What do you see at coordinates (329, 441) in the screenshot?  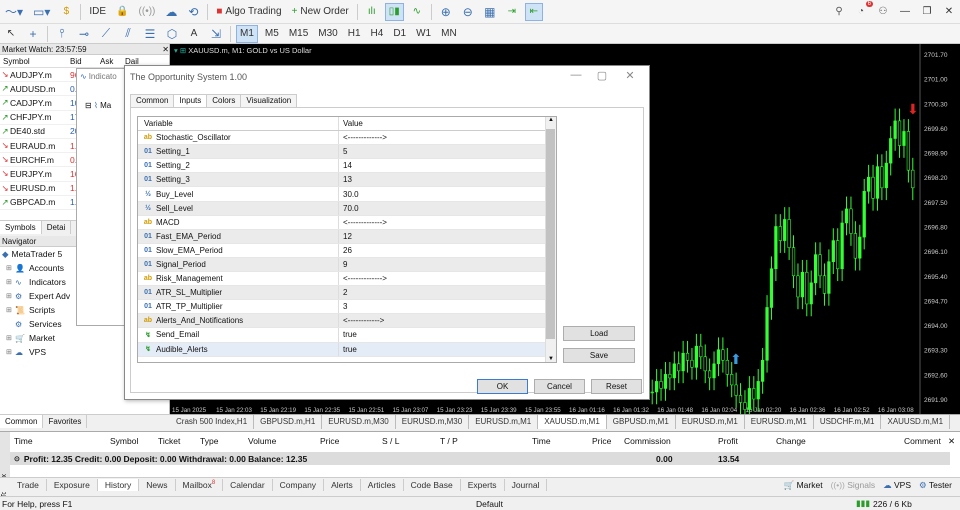 I see `column-price: Price` at bounding box center [329, 441].